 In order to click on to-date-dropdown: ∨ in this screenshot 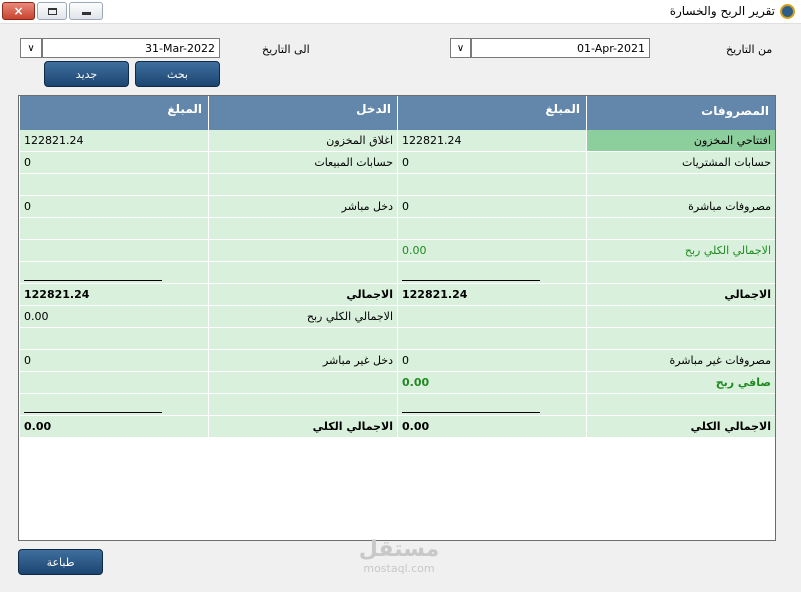, I will do `click(31, 48)`.